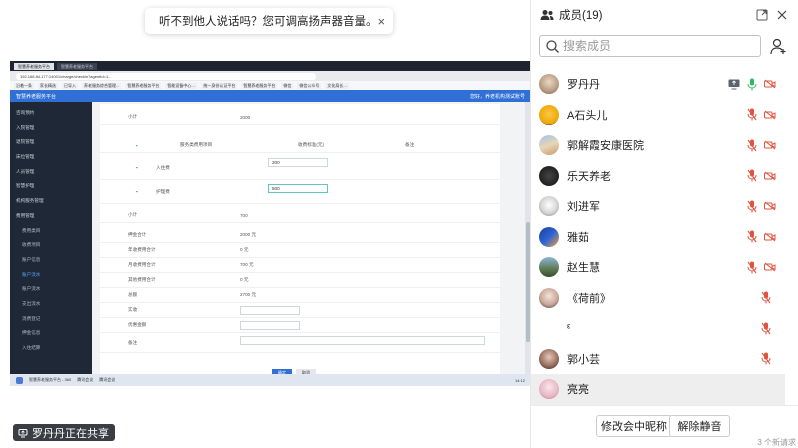  Describe the element at coordinates (51, 186) in the screenshot. I see `app-sidebar-item: 智慧护理` at that location.